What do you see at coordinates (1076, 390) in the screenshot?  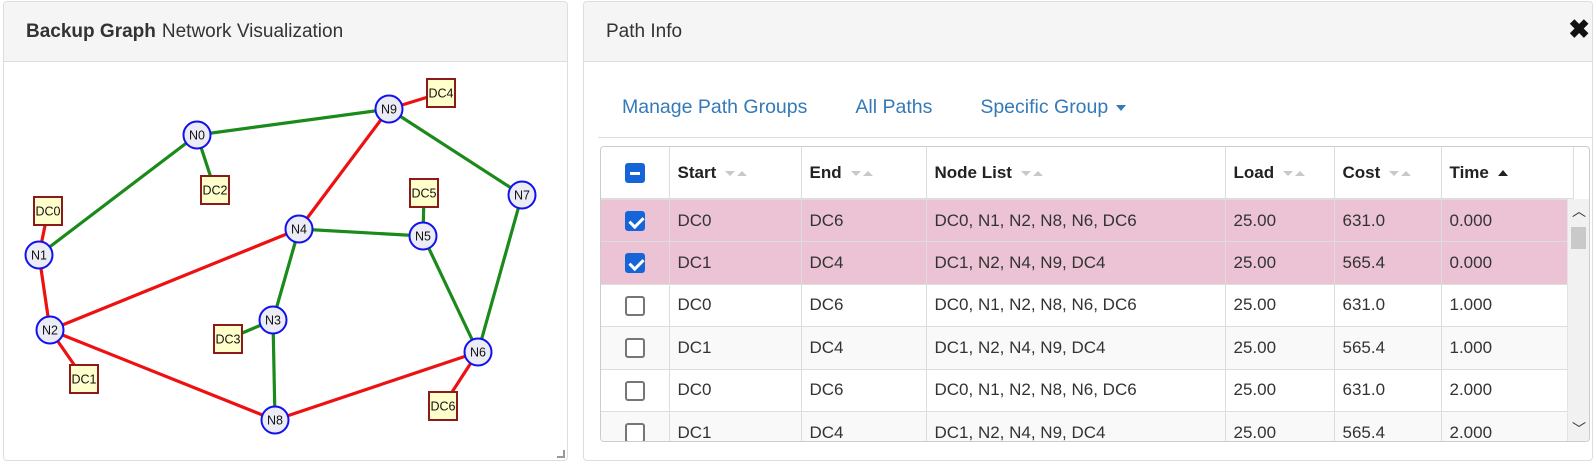 I see `cell-node-list: DC0, N1, N2, N8, N6, DC6` at bounding box center [1076, 390].